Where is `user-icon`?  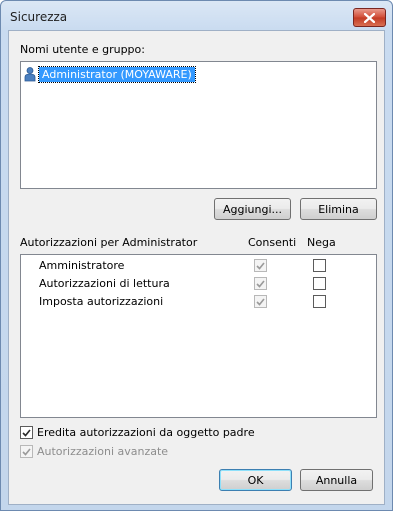 user-icon is located at coordinates (30, 73).